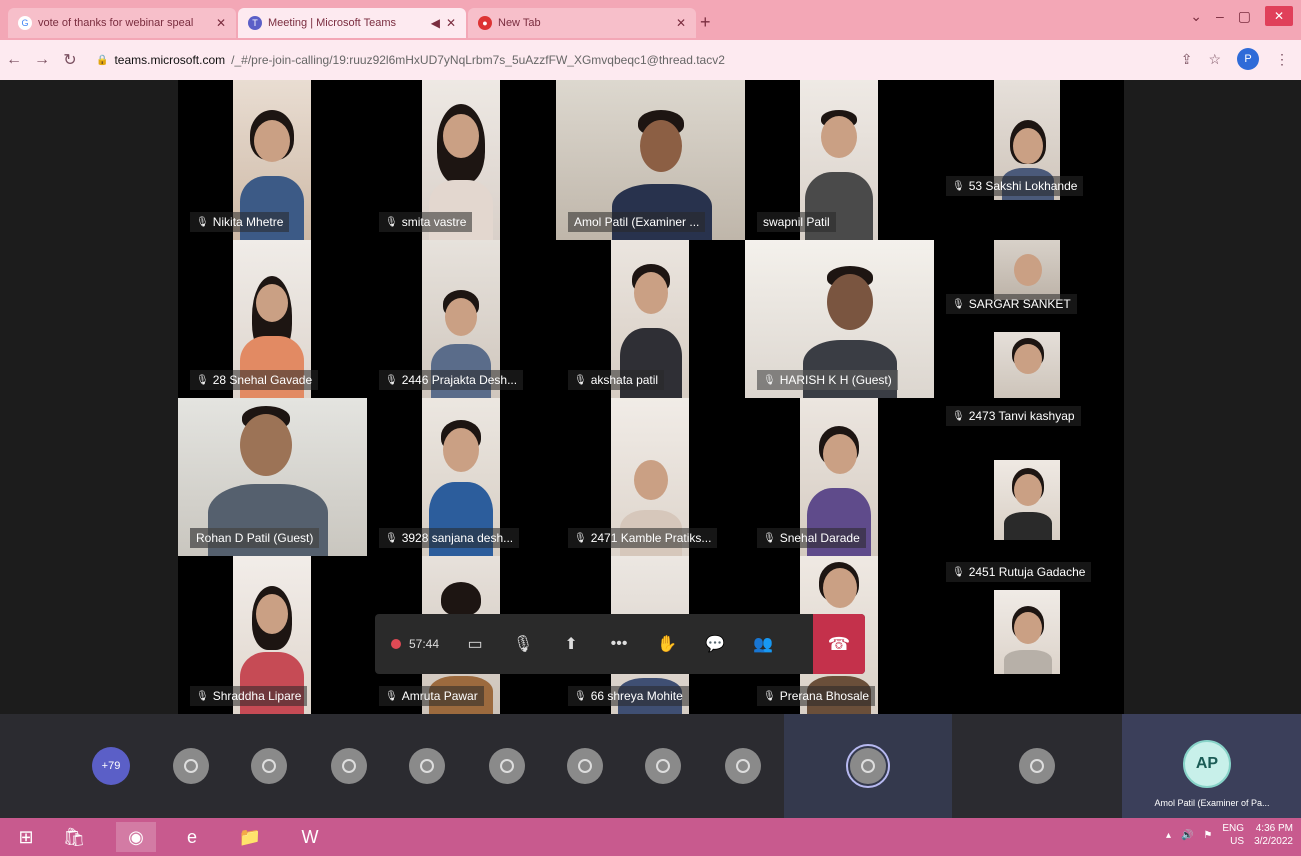 The image size is (1301, 856). I want to click on timer-text: 57:44, so click(424, 644).